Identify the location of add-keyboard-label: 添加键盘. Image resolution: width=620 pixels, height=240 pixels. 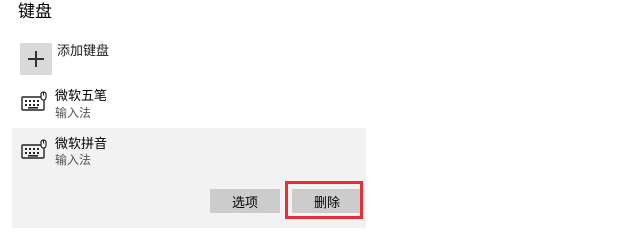
(83, 51).